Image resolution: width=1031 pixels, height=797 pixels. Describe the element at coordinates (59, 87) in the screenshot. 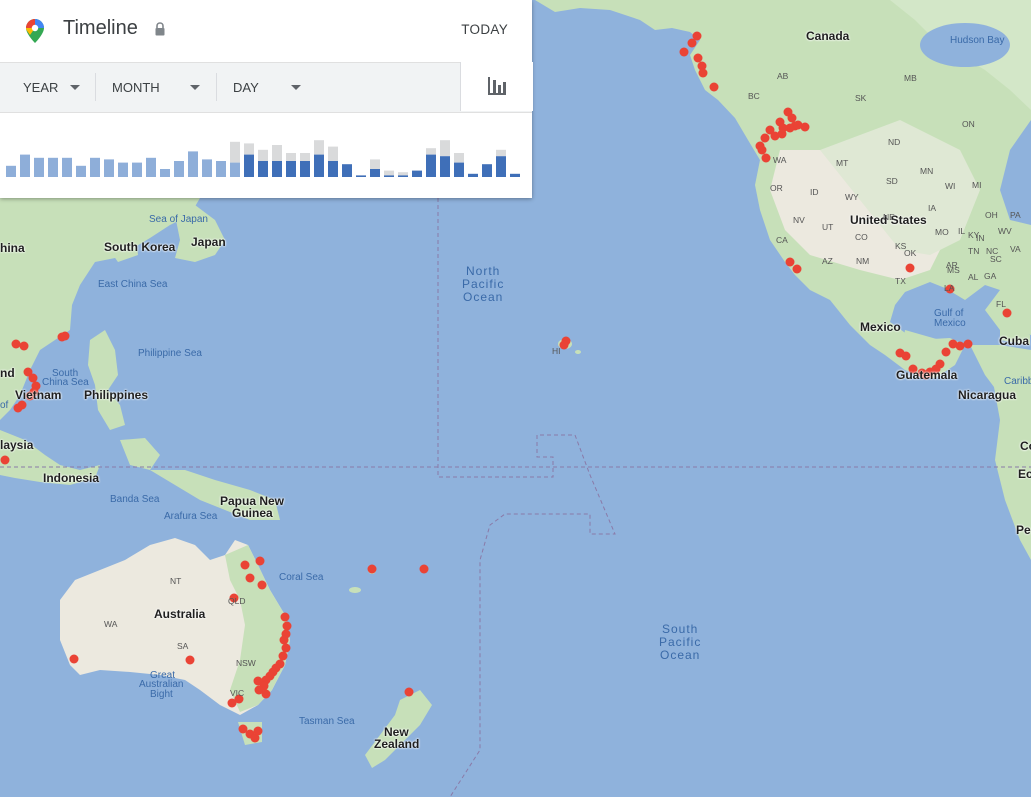

I see `year-dropdown: YEAR` at that location.